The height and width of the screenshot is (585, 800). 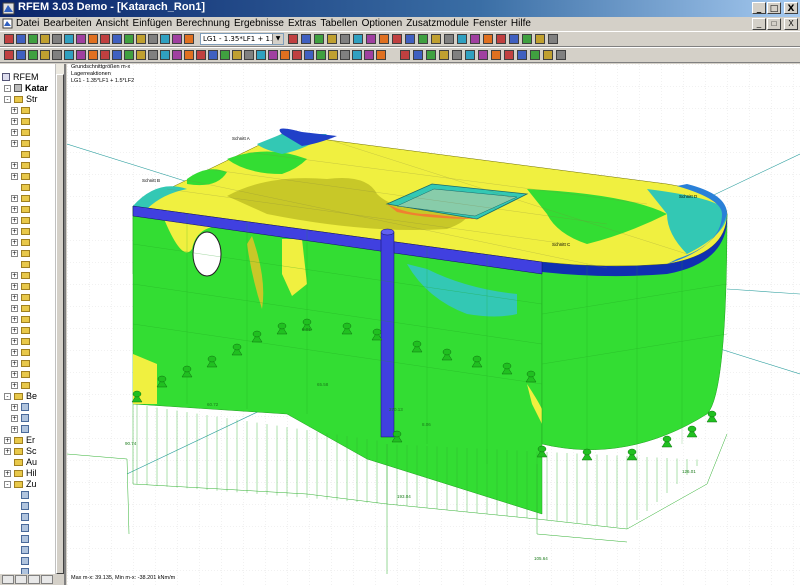 I want to click on document-icon, so click(x=7, y=23).